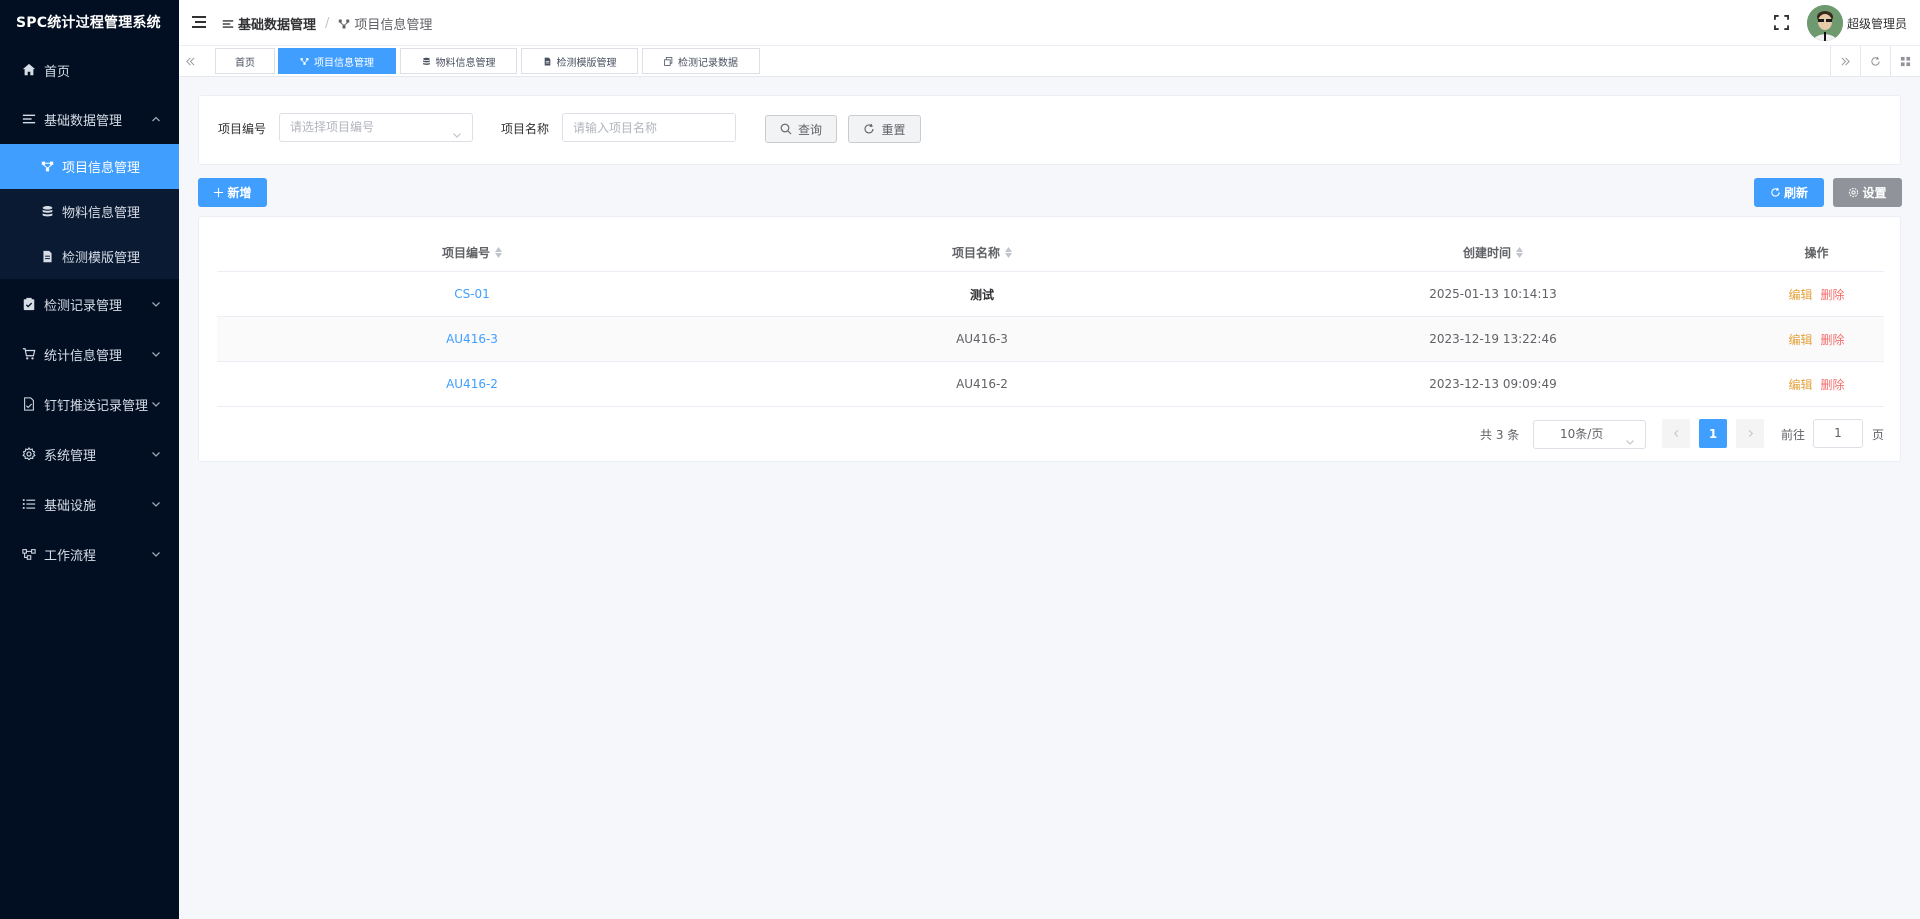  What do you see at coordinates (1838, 433) in the screenshot?
I see `goto-page-input: 1` at bounding box center [1838, 433].